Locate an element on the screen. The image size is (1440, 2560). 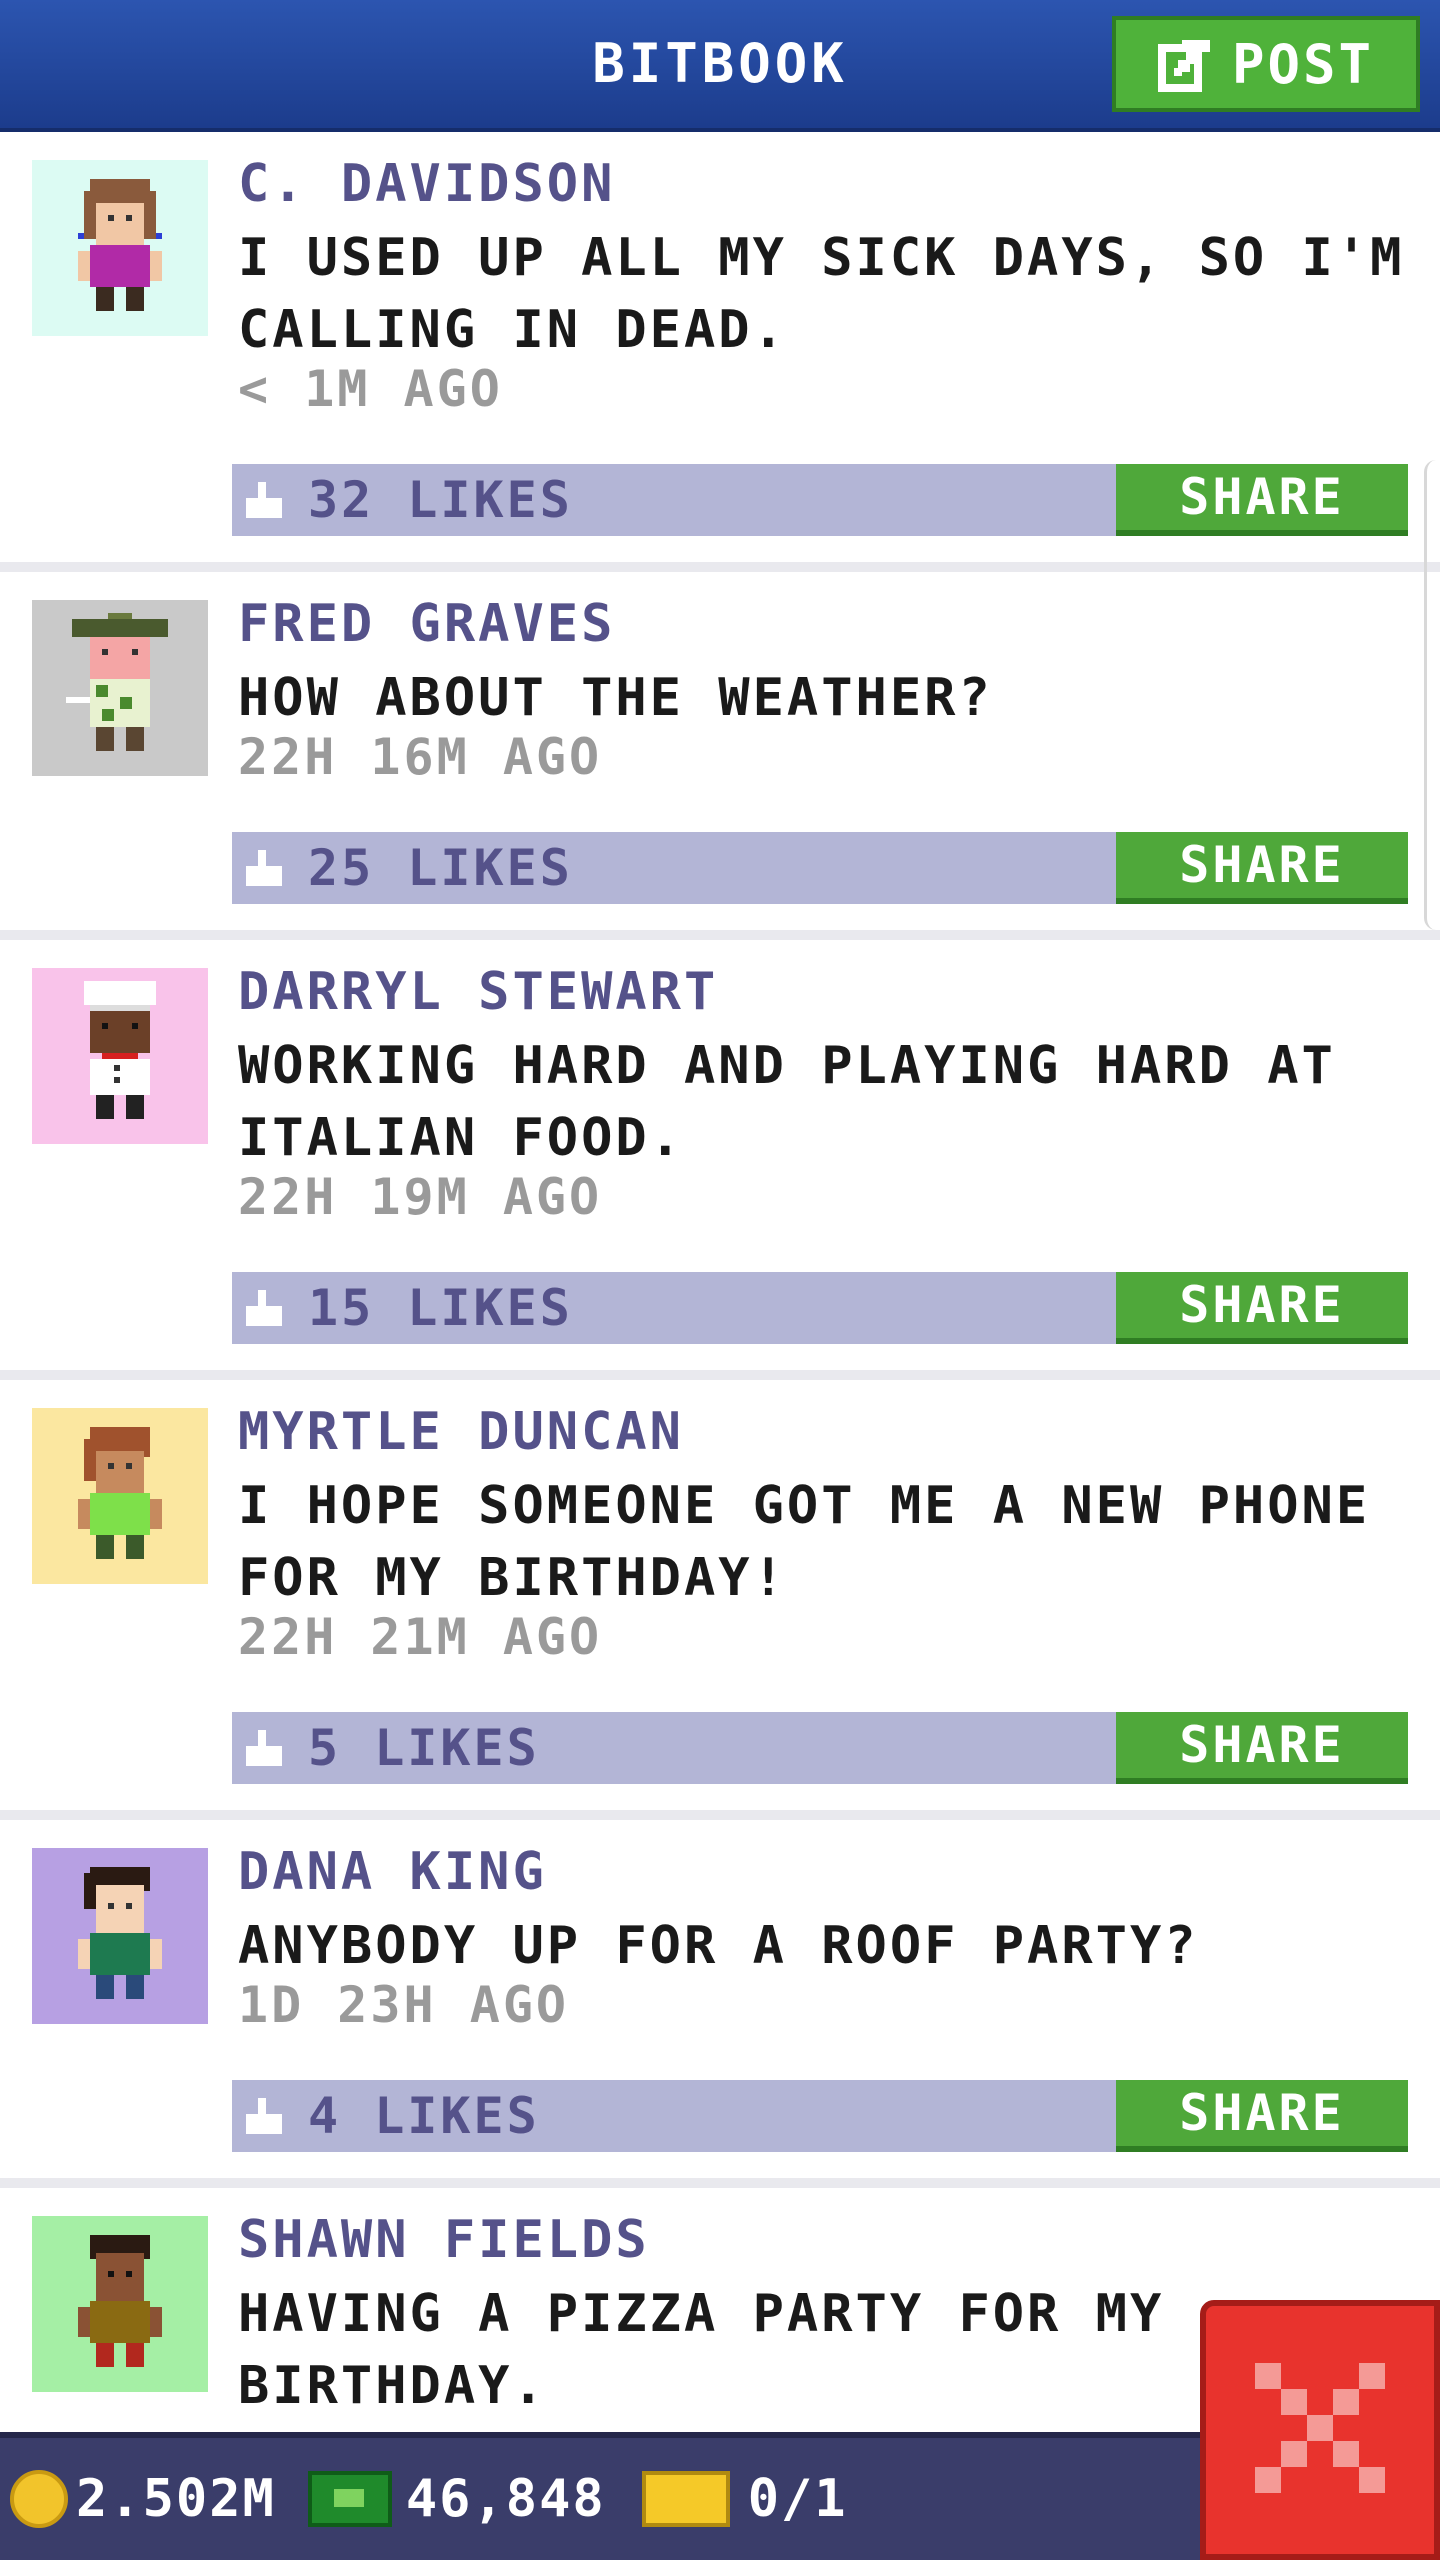
likes-count: 4 LIKES is located at coordinates (424, 2116).